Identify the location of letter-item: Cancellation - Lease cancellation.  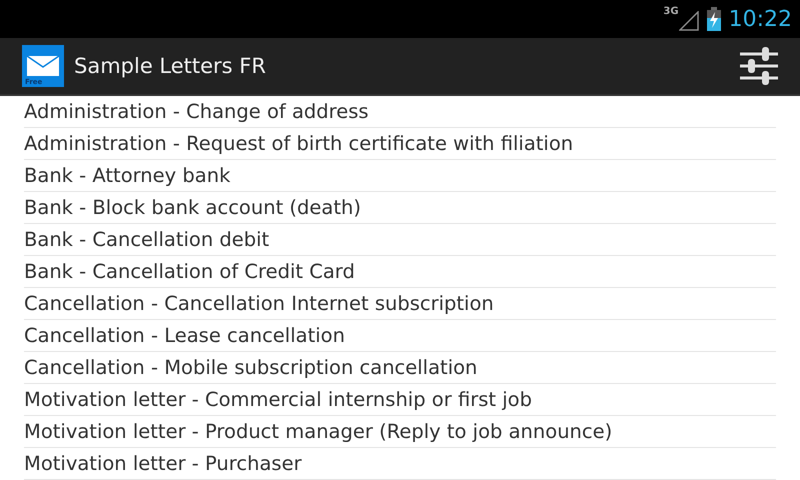
(400, 336).